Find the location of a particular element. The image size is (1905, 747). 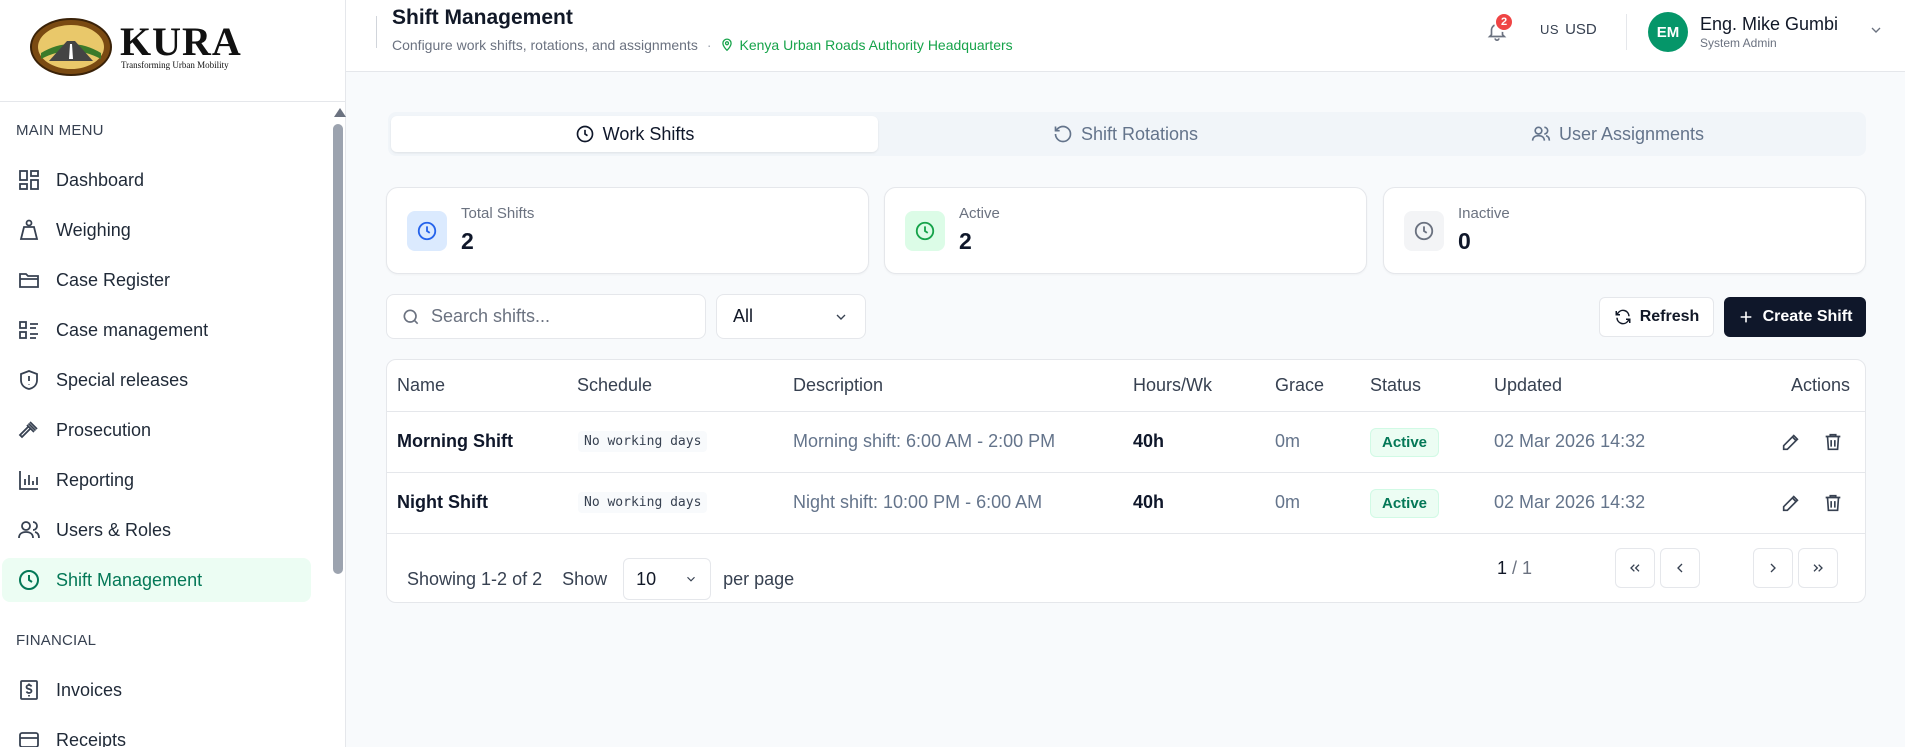

sidebar-item-label: Shift Management is located at coordinates (129, 579).